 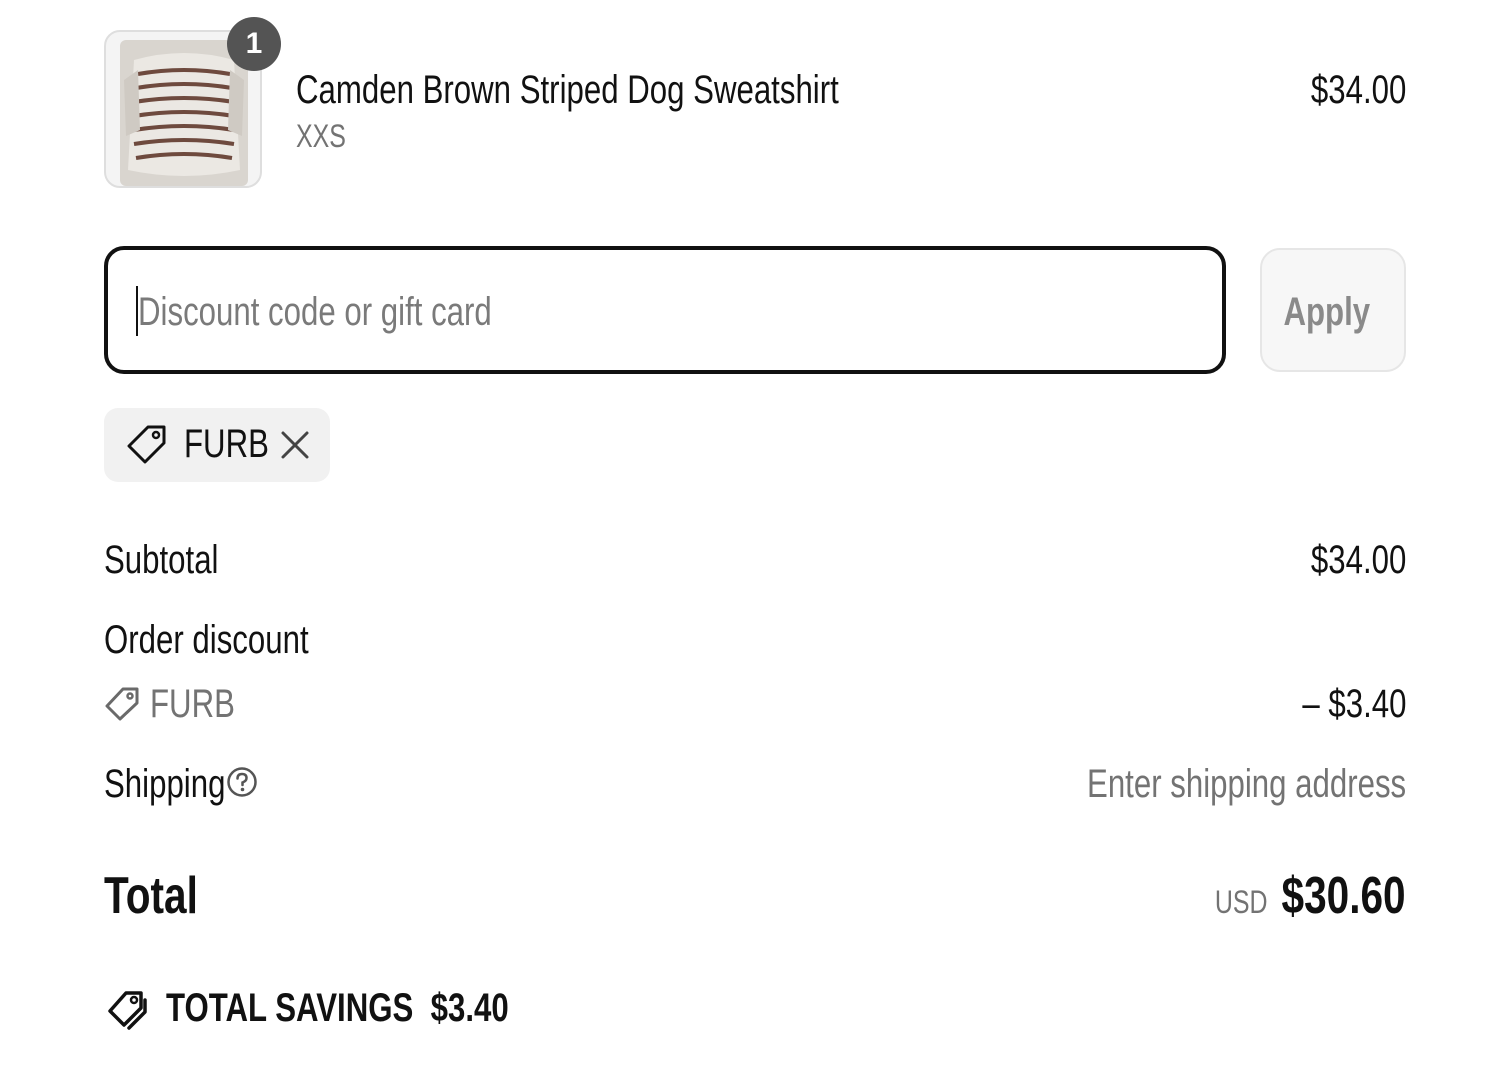 What do you see at coordinates (321, 136) in the screenshot?
I see `product-variant: XXS` at bounding box center [321, 136].